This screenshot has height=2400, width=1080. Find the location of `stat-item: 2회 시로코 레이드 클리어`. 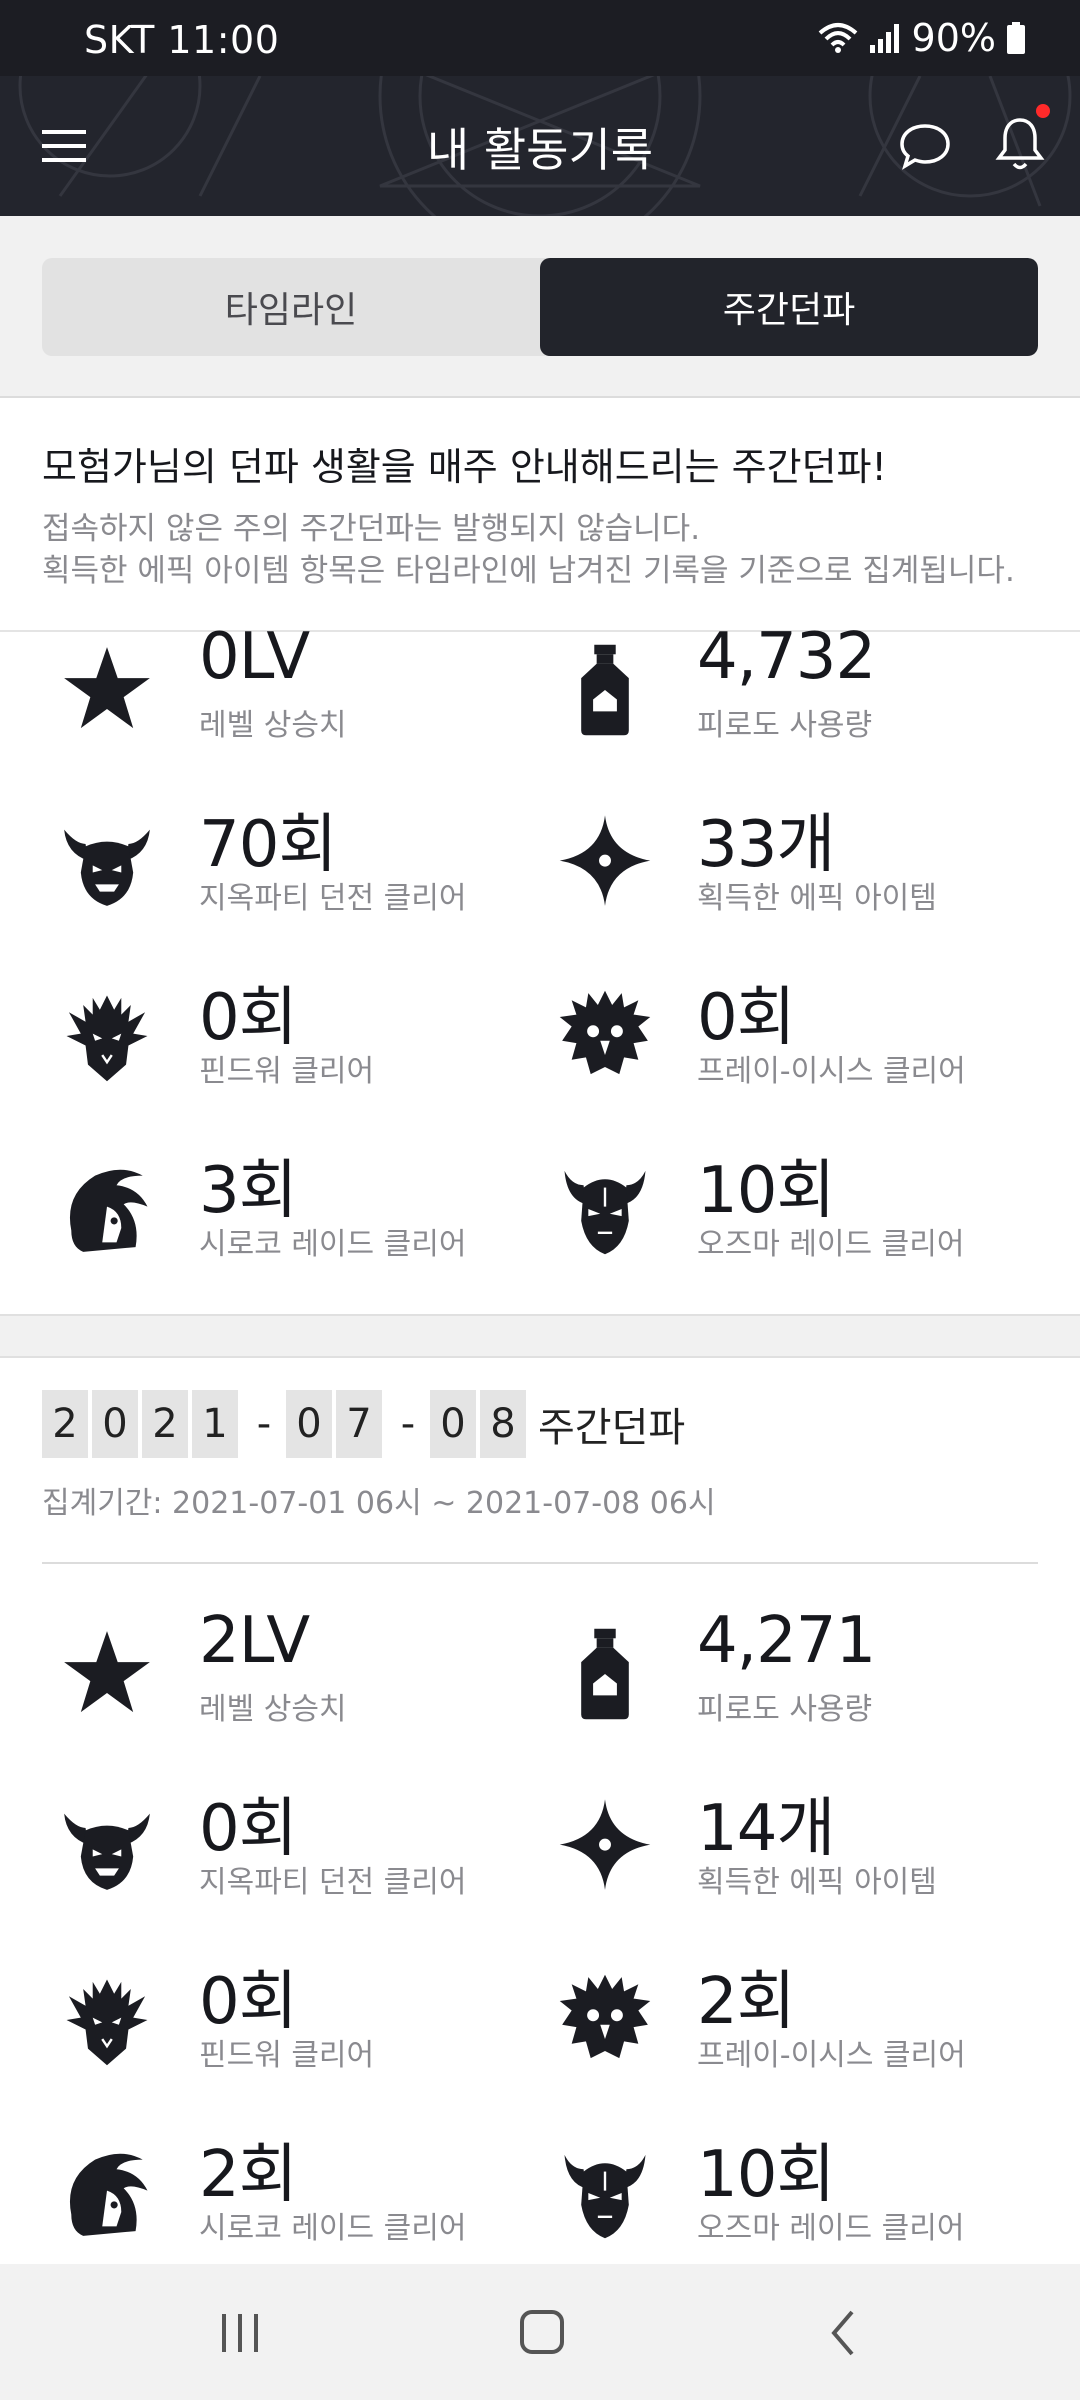

stat-item: 2회 시로코 레이드 클리어 is located at coordinates (292, 2203).